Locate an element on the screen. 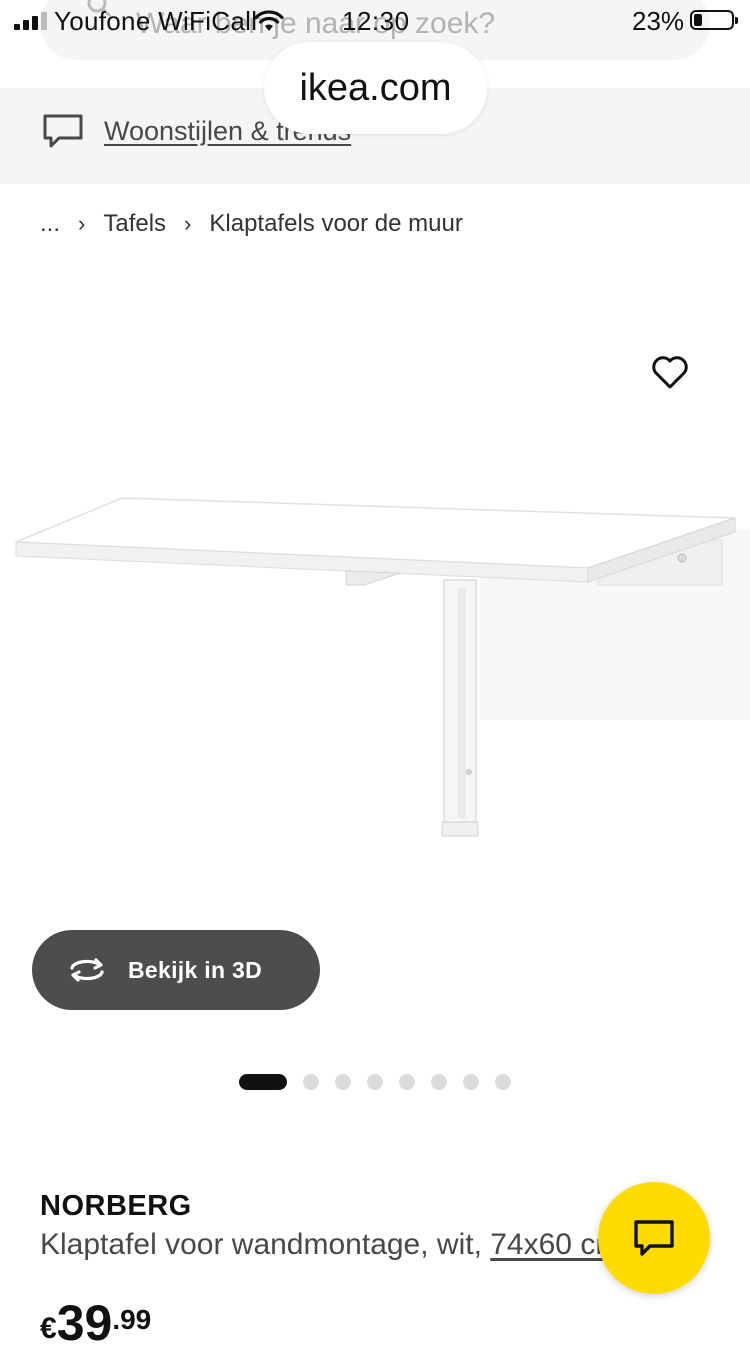 The width and height of the screenshot is (750, 1351). product-price: € 39 .99 is located at coordinates (95, 1323).